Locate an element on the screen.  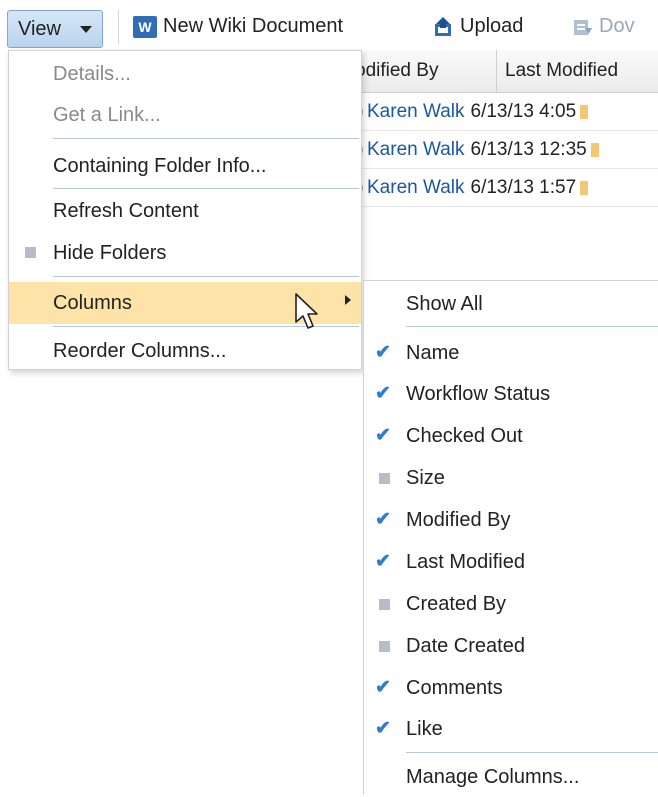
new-wiki-document-label: New Wiki Document is located at coordinates (253, 26).